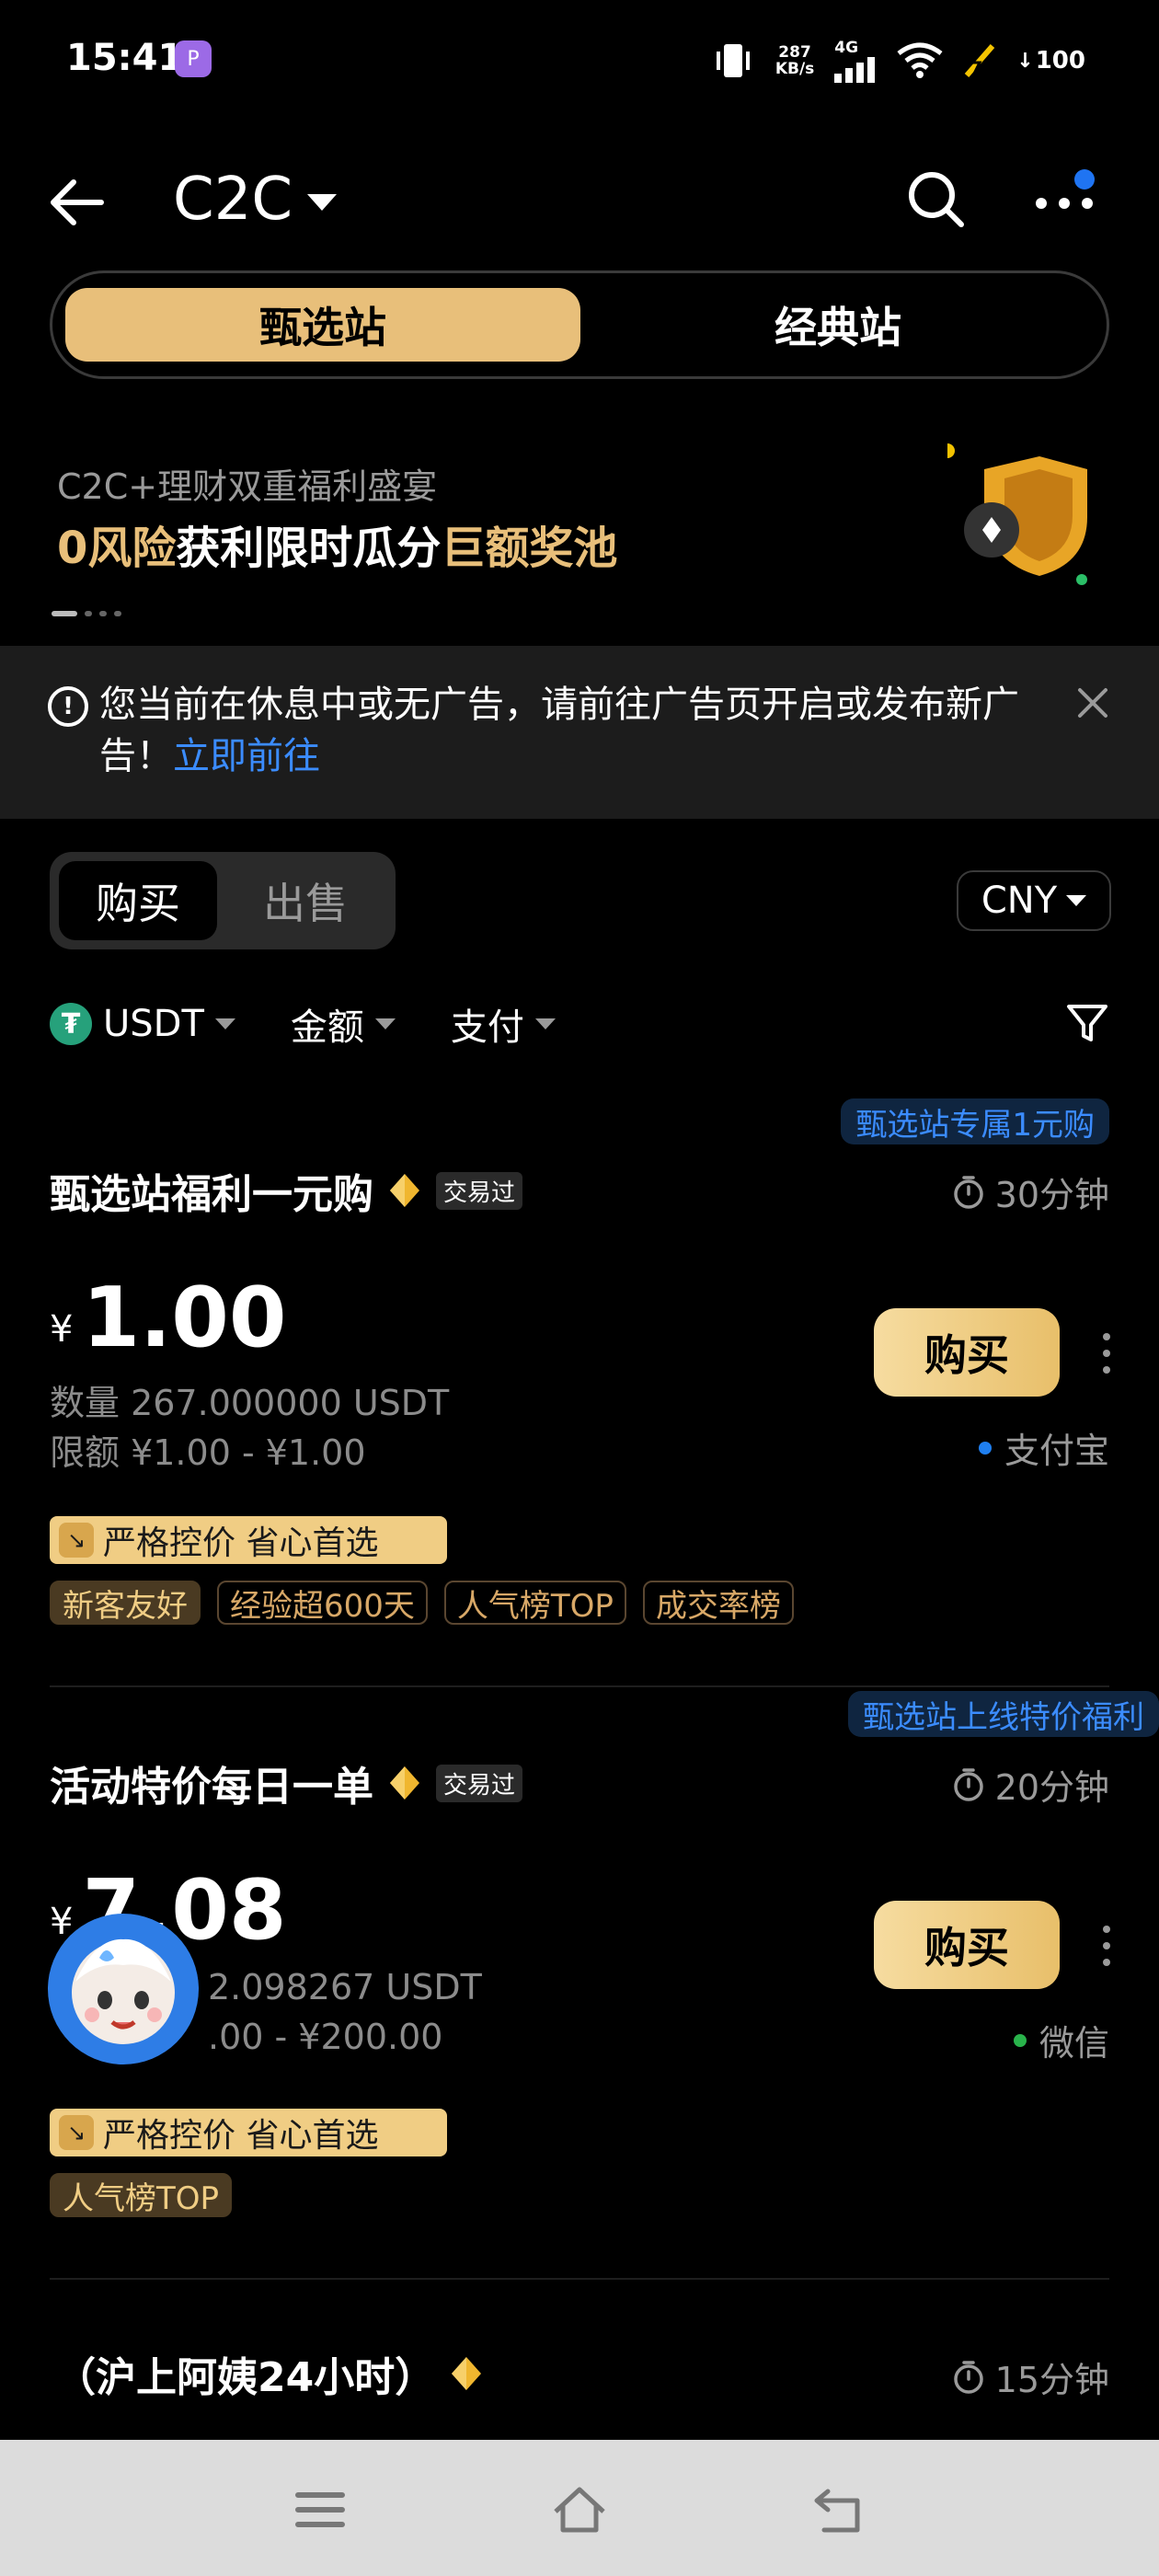  I want to click on floating-assistant-avatar, so click(123, 1989).